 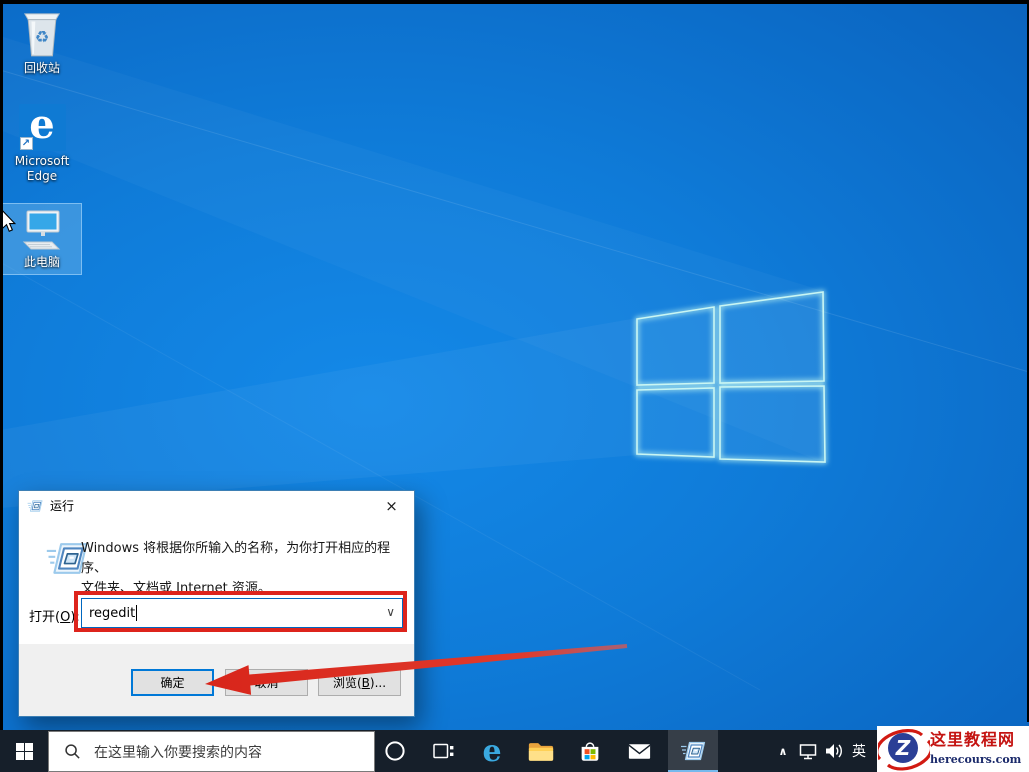 I want to click on logo-letter: Z, so click(x=903, y=748).